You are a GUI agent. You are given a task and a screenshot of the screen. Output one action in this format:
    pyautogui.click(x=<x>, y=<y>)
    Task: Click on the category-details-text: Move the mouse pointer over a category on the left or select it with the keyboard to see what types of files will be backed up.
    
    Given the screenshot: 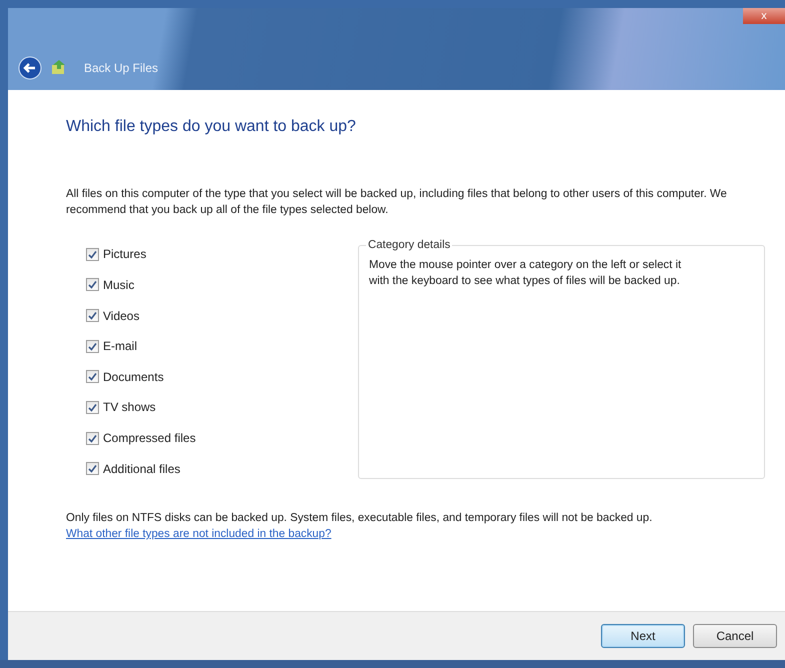 What is the action you would take?
    pyautogui.click(x=525, y=273)
    